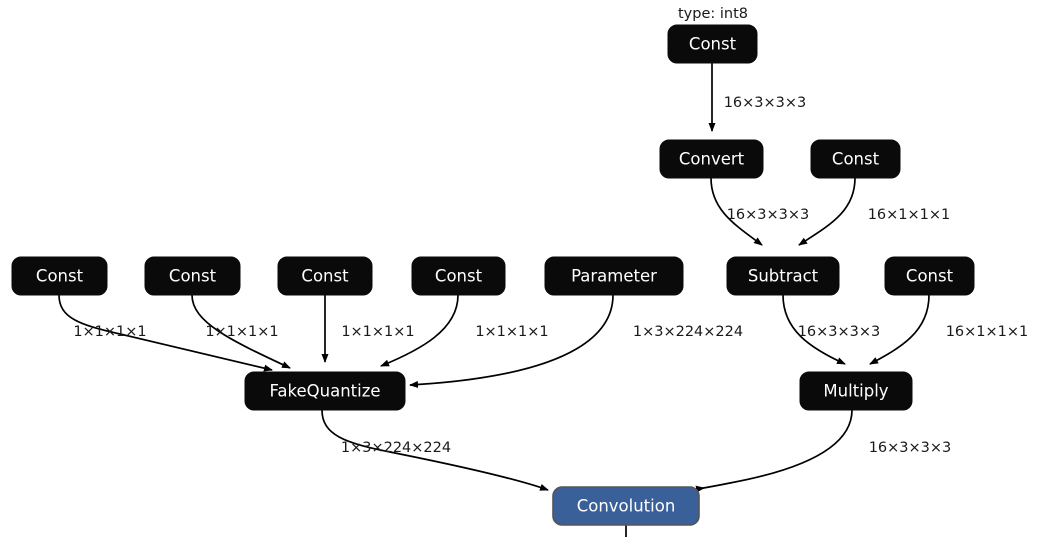 The height and width of the screenshot is (537, 1042). I want to click on node-const_mul: Const, so click(929, 276).